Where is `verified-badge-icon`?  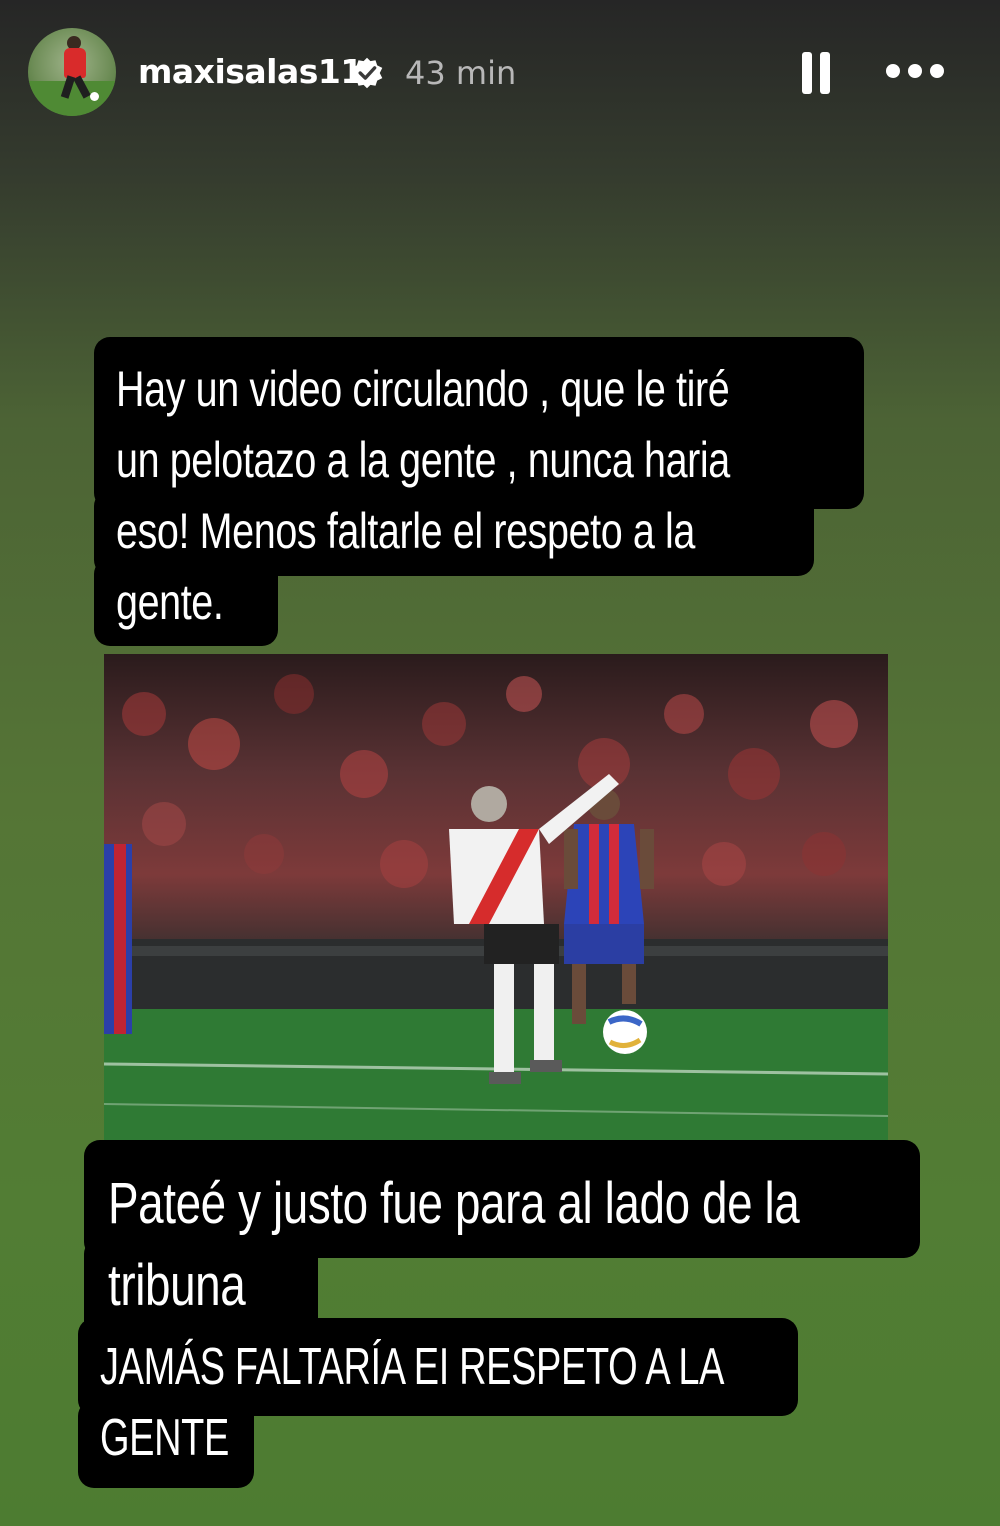 verified-badge-icon is located at coordinates (367, 73).